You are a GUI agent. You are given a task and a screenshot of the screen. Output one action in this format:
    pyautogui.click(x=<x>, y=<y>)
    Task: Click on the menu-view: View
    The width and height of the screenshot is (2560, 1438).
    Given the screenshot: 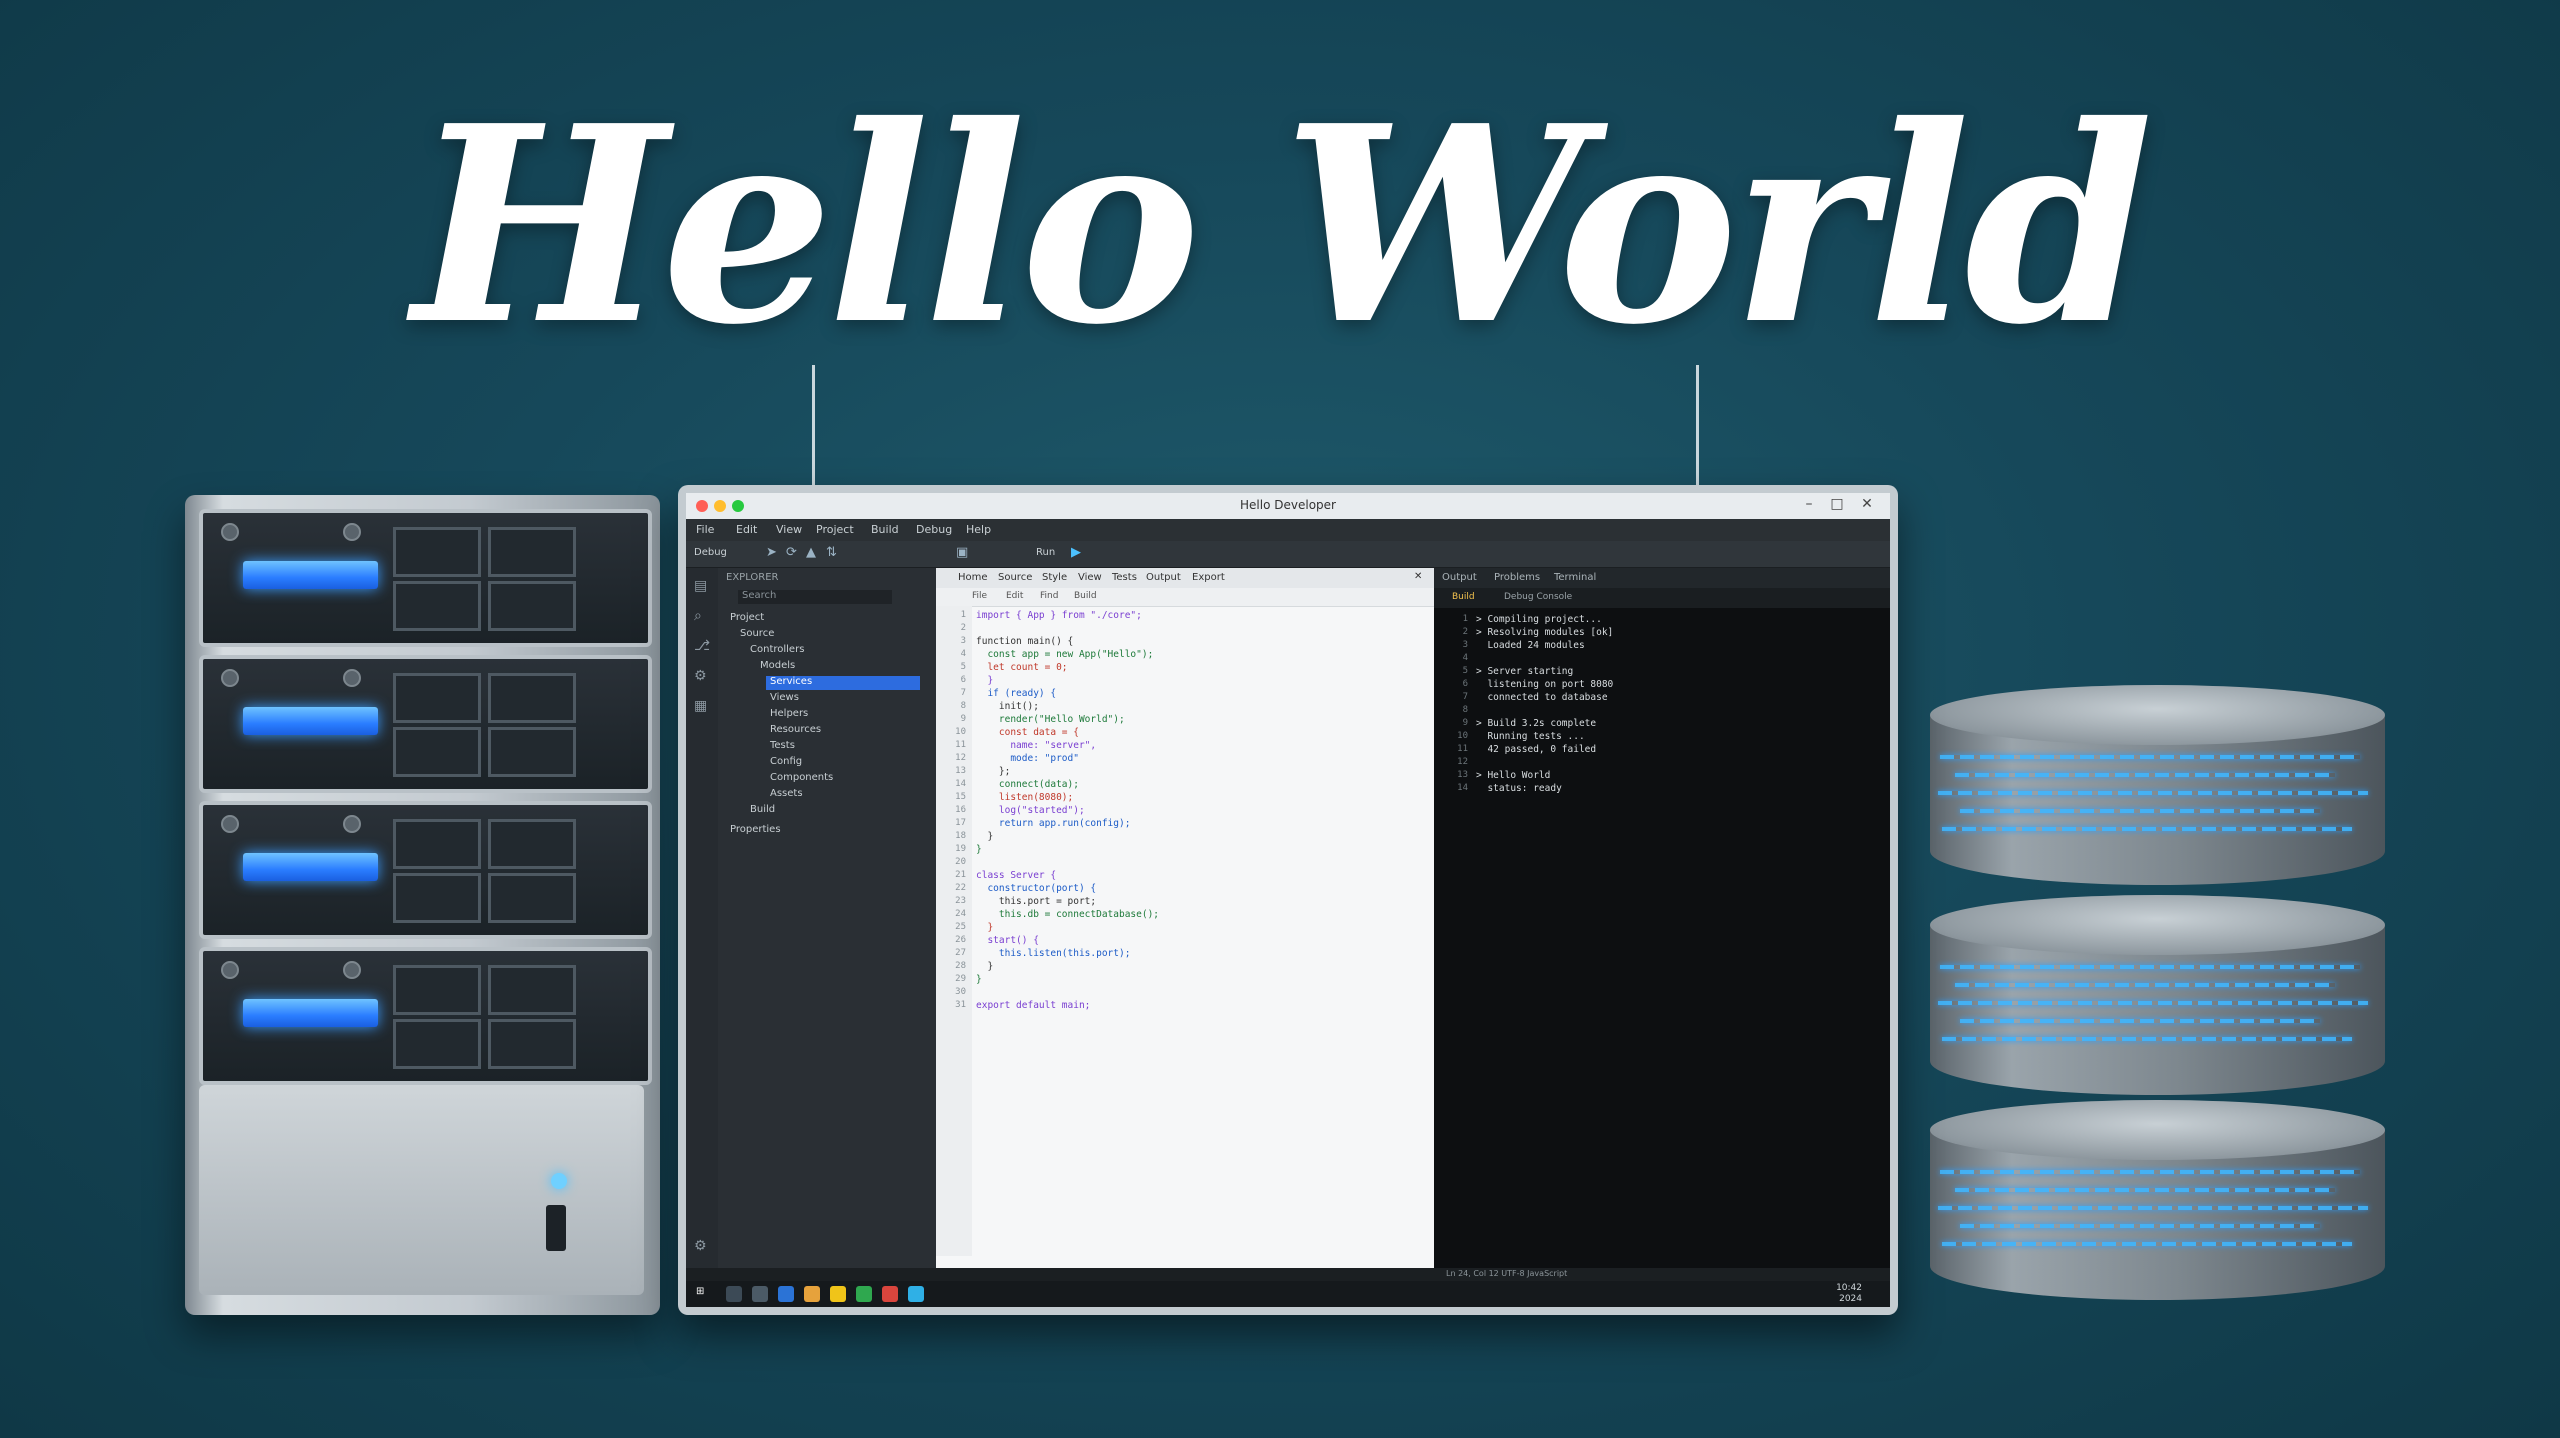 What is the action you would take?
    pyautogui.click(x=789, y=529)
    